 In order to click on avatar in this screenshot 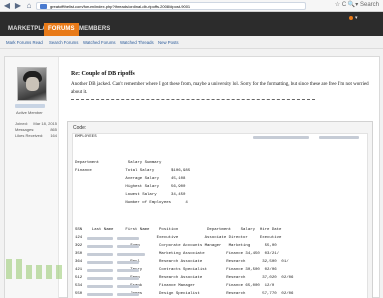, I will do `click(32, 84)`.